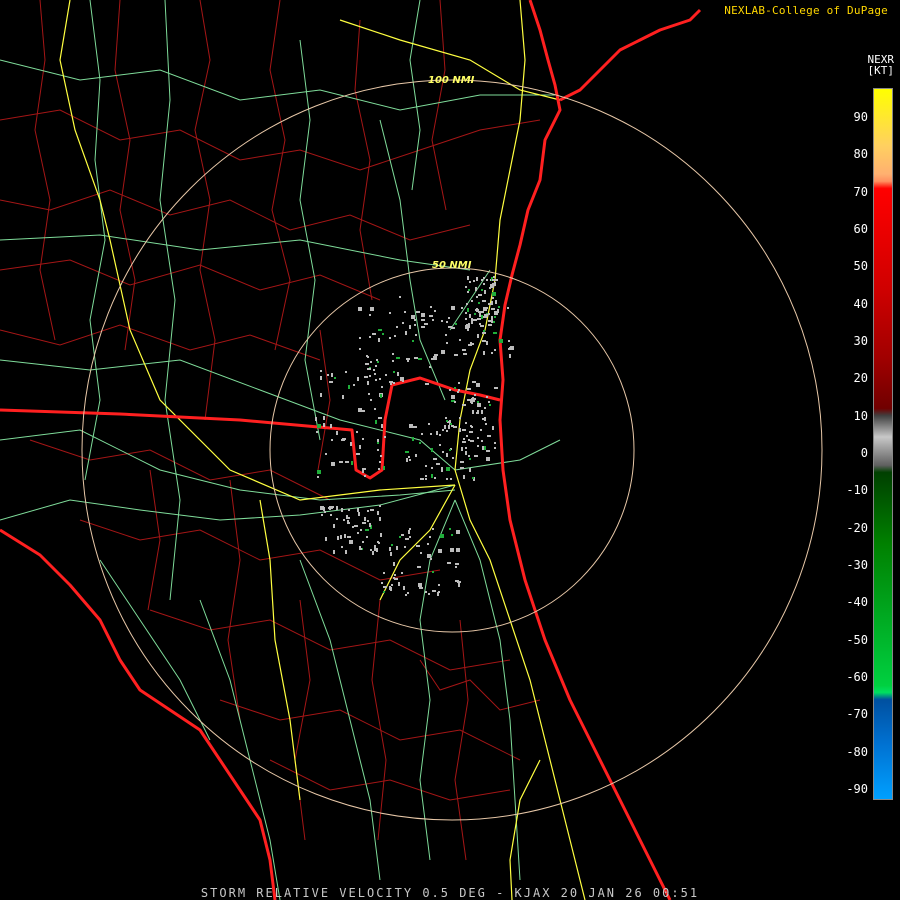 The height and width of the screenshot is (900, 900). What do you see at coordinates (451, 80) in the screenshot?
I see `range-label-100: 100 NMI` at bounding box center [451, 80].